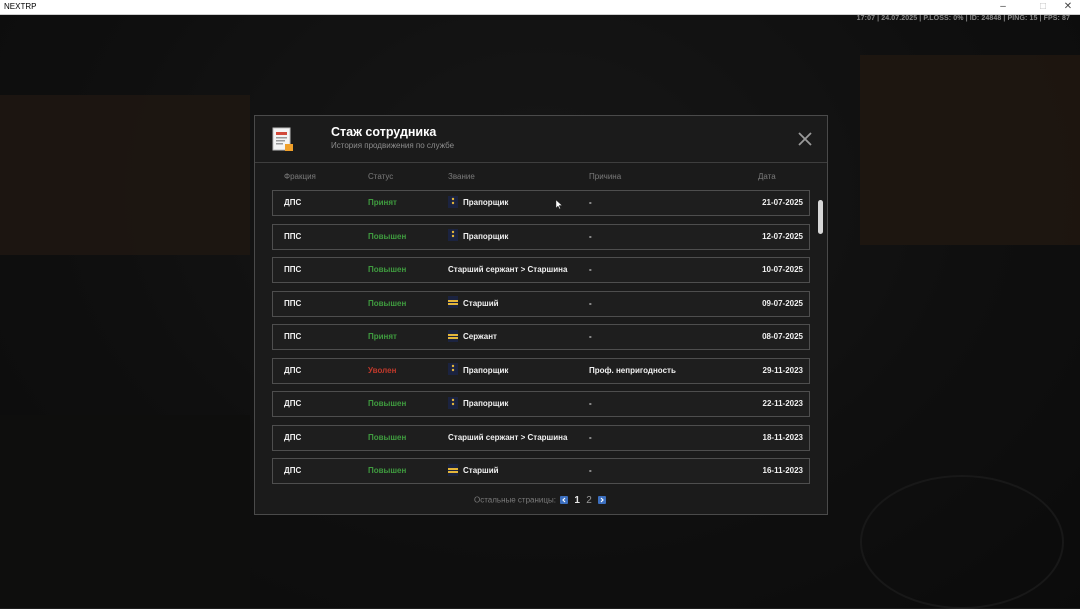 The image size is (1080, 609). Describe the element at coordinates (461, 176) in the screenshot. I see `column-header-rank: Звание` at that location.